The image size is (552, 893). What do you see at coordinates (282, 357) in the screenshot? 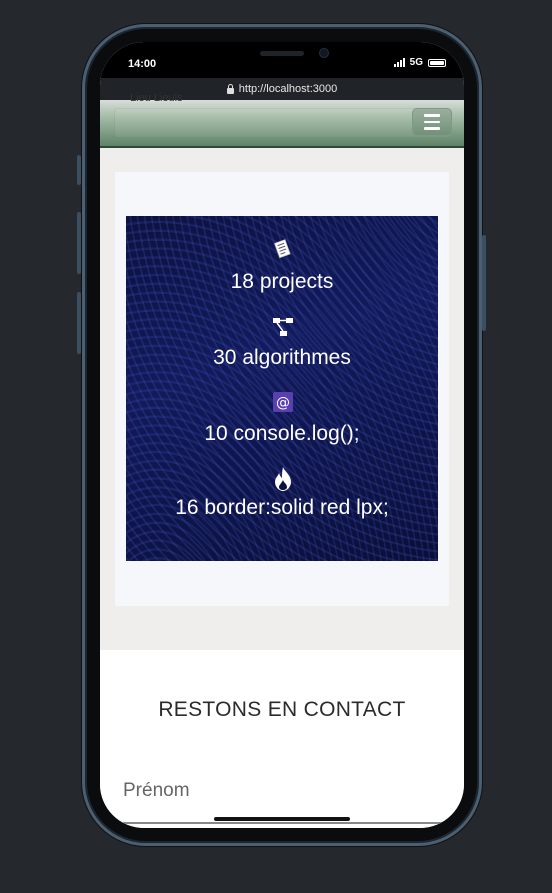
I see `stat-algorithmes: 30 algorithmes` at bounding box center [282, 357].